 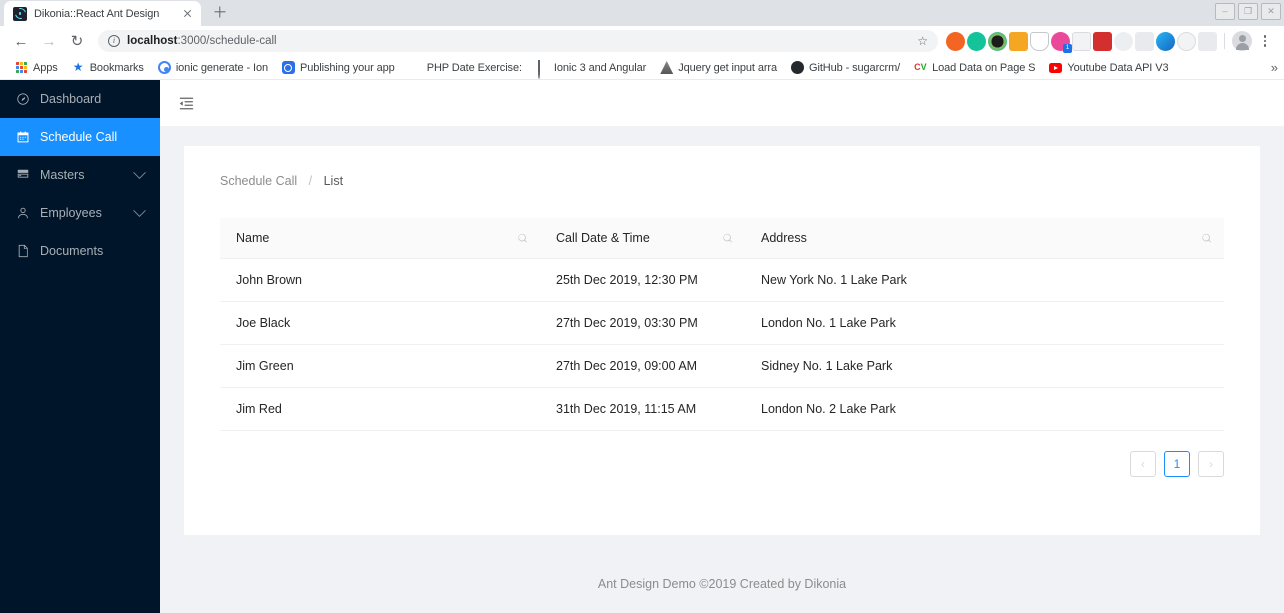 I want to click on database-icon, so click(x=23, y=175).